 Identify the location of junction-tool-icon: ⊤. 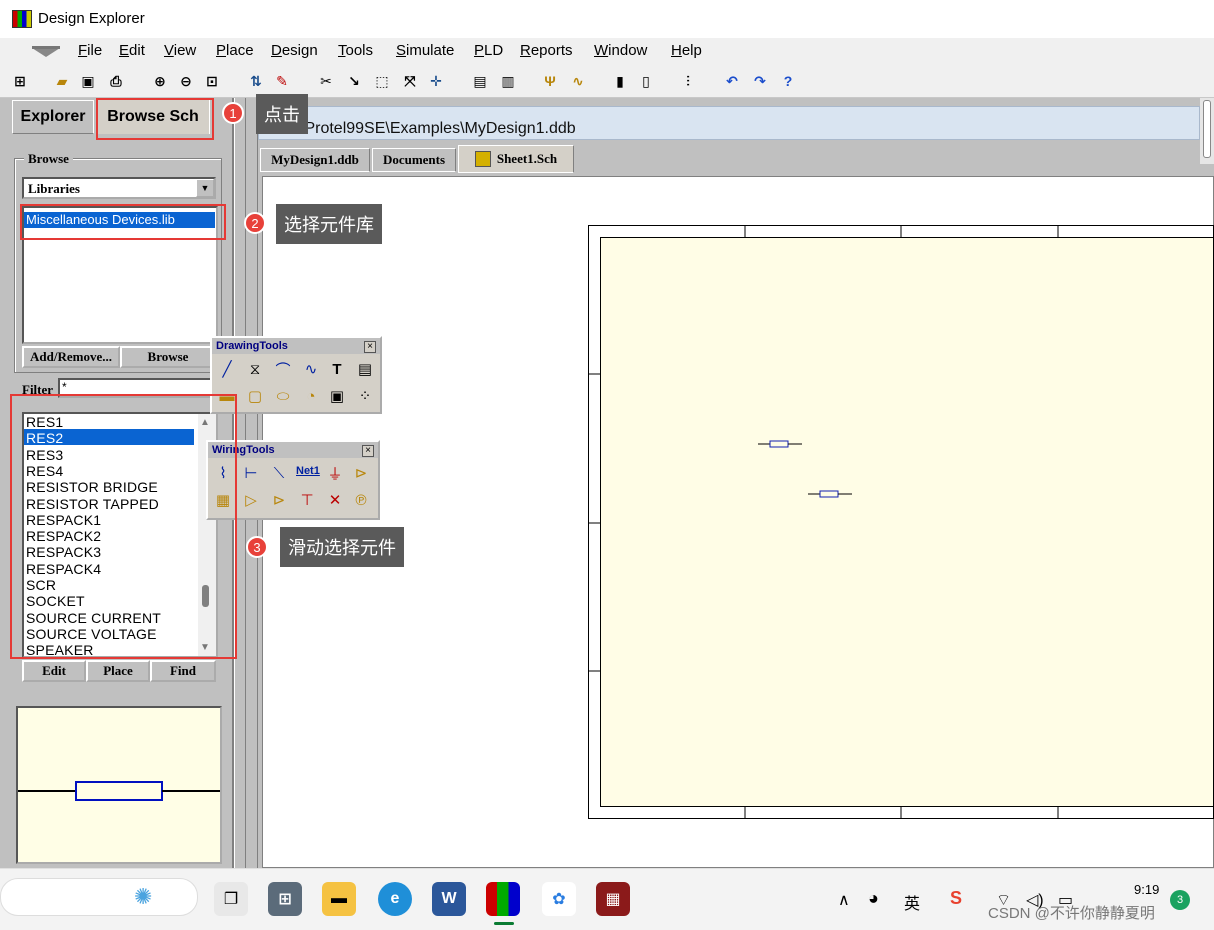
(307, 500).